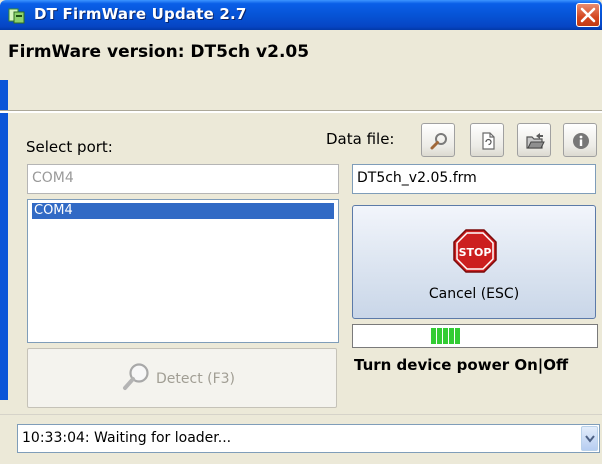 Image resolution: width=602 pixels, height=464 pixels. I want to click on window-left-edge, so click(4, 240).